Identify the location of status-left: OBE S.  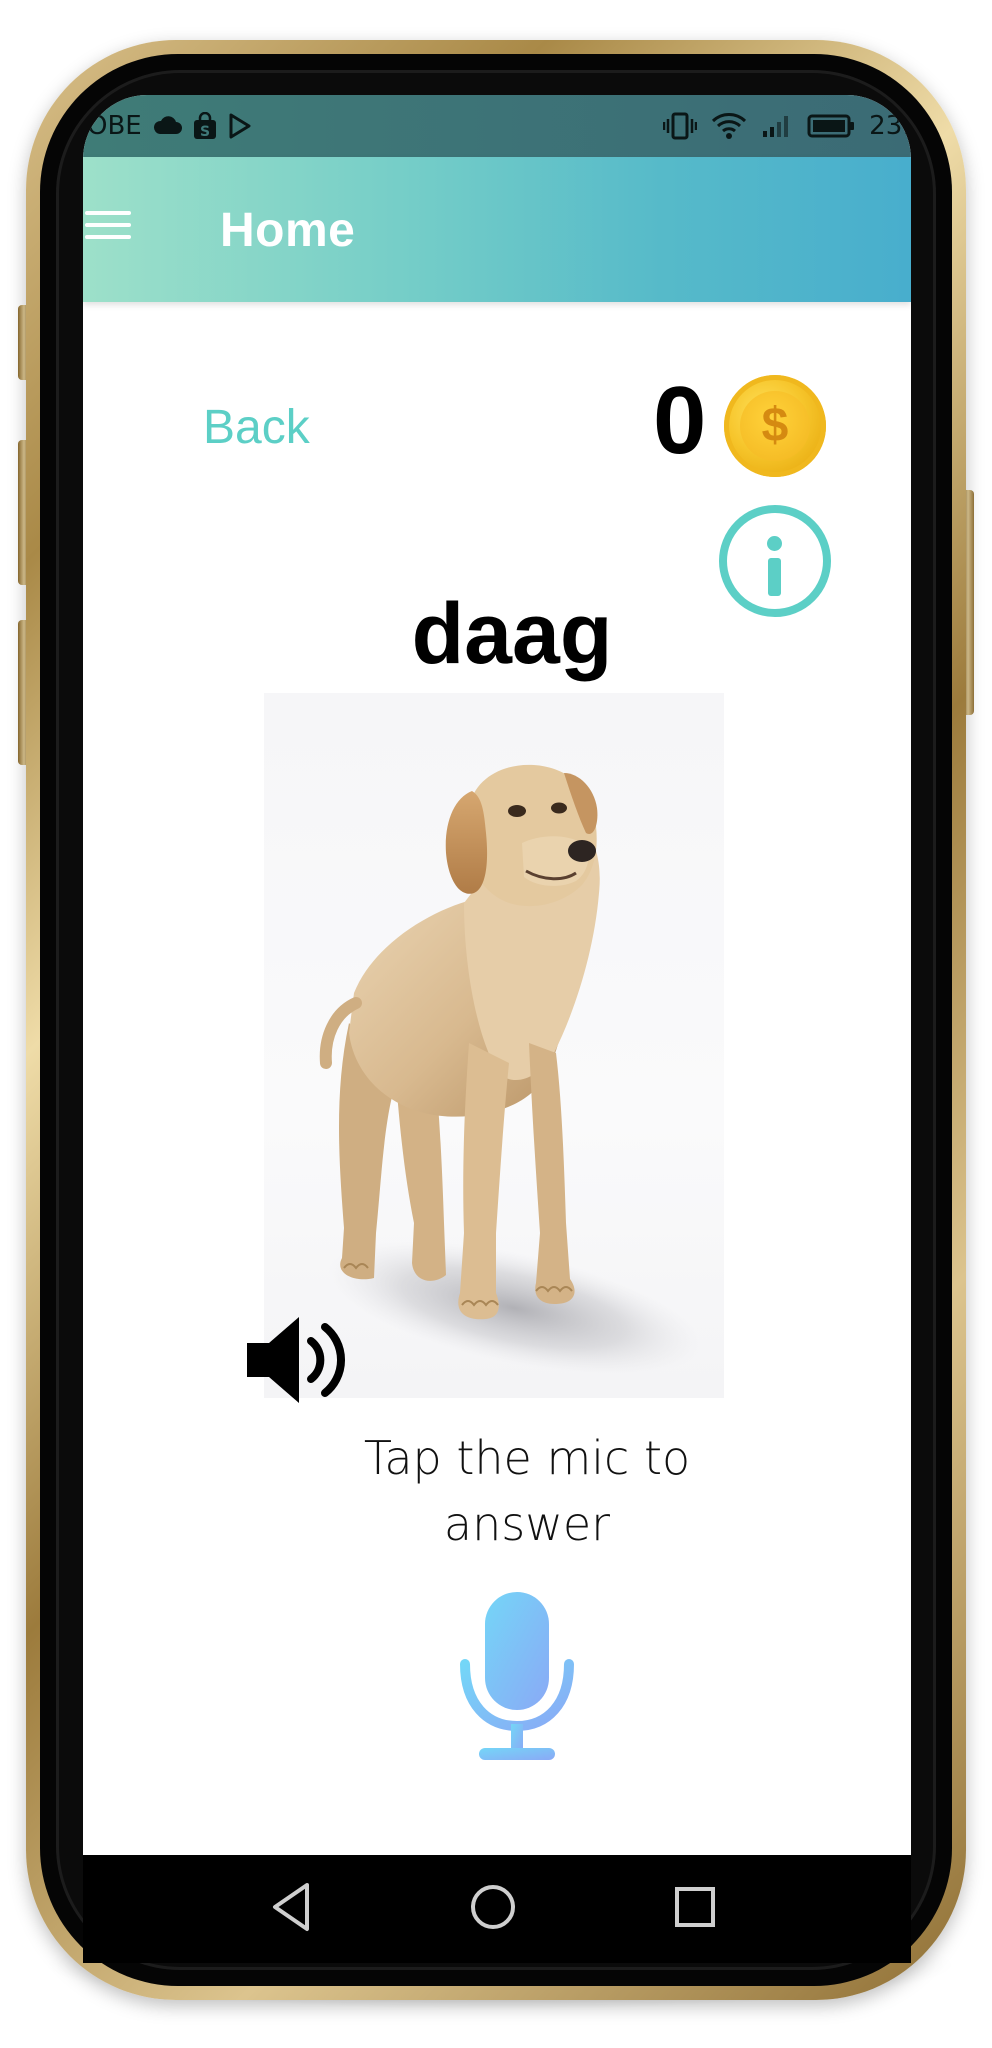
(169, 126).